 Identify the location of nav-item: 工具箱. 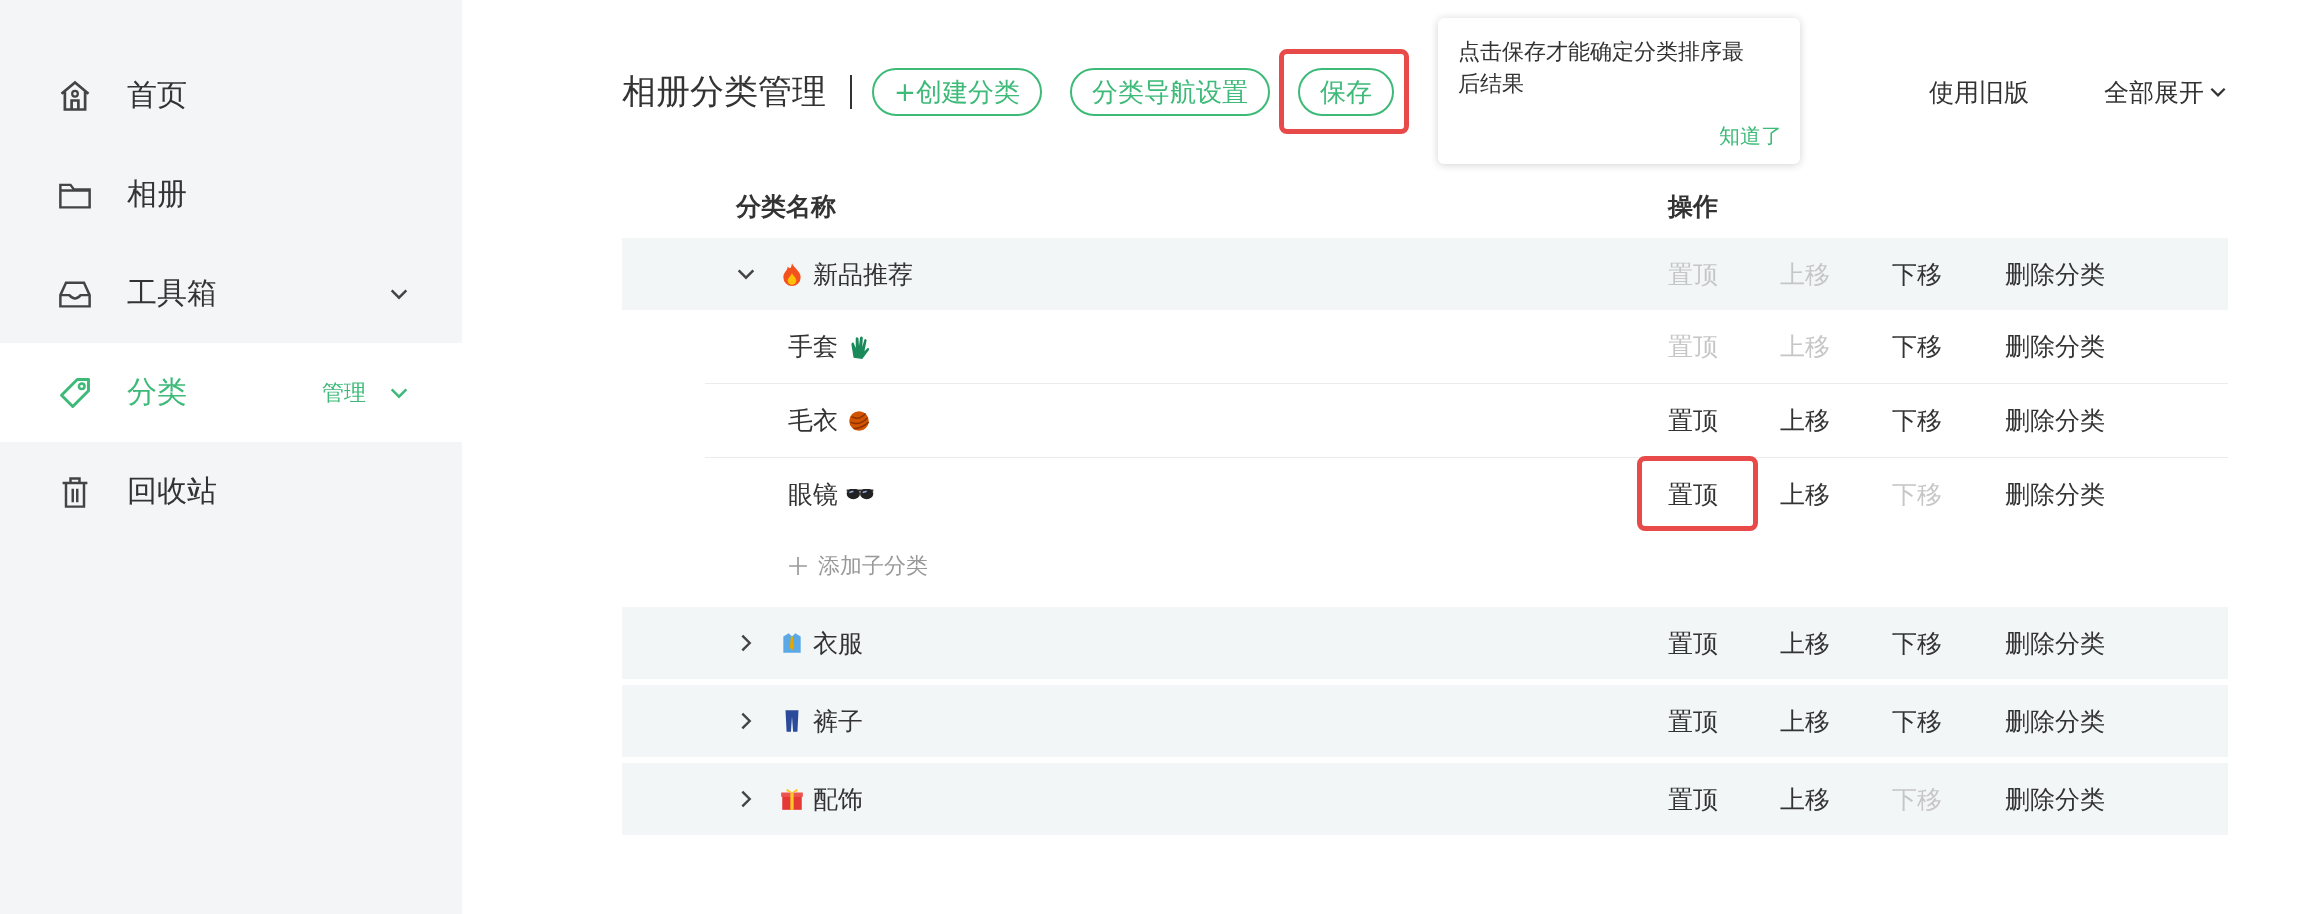
(231, 293).